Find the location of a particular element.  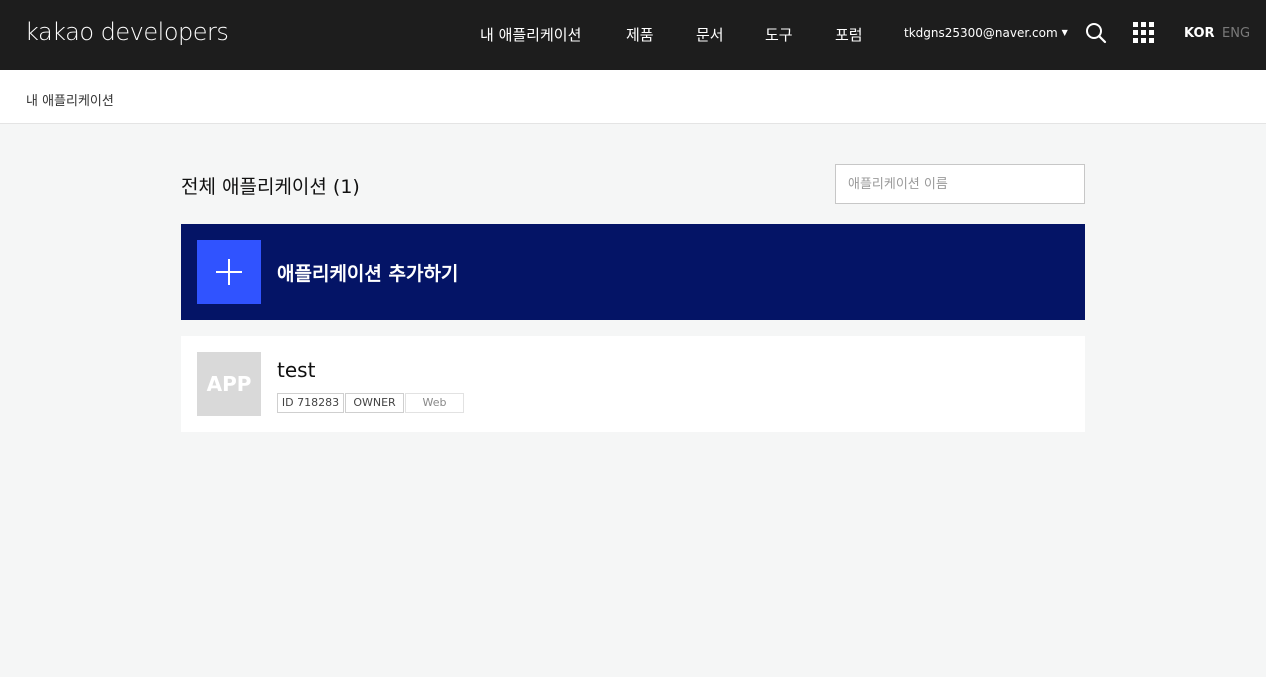

application-search-input is located at coordinates (960, 184).